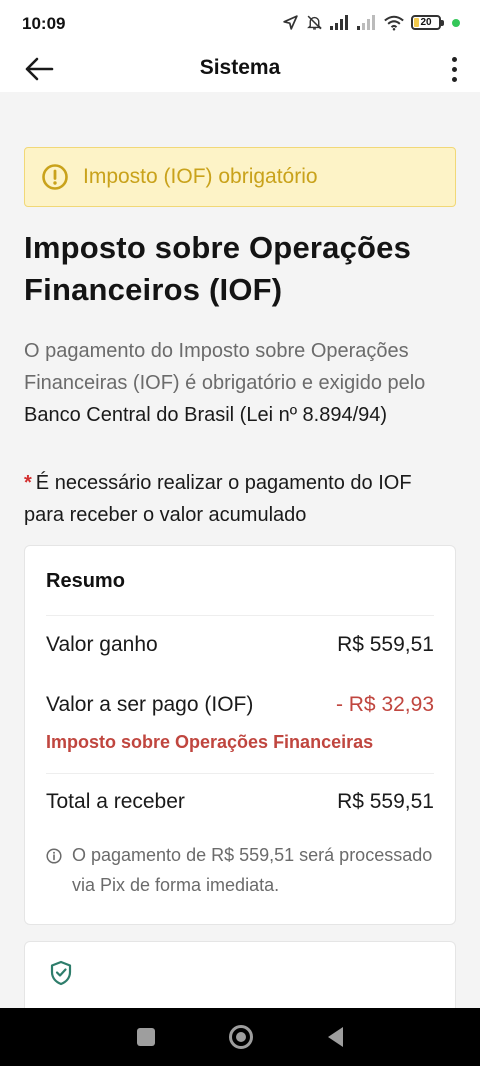 The height and width of the screenshot is (1066, 480). I want to click on more-vertical-icon, so click(454, 69).